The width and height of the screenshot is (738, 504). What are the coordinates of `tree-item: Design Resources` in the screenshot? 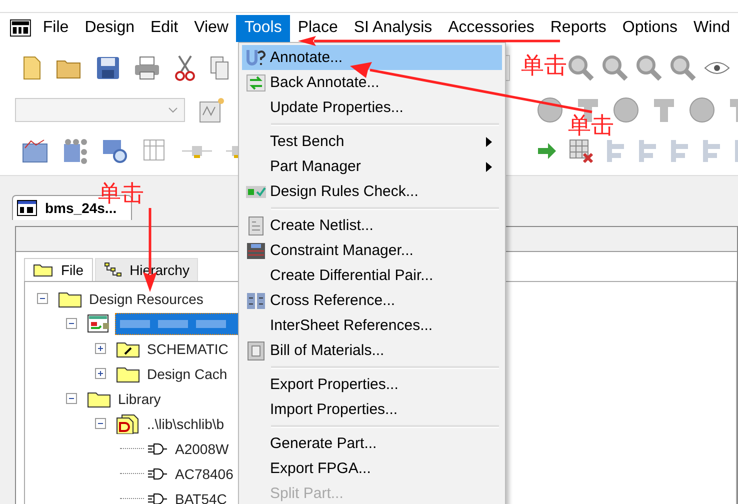 It's located at (146, 299).